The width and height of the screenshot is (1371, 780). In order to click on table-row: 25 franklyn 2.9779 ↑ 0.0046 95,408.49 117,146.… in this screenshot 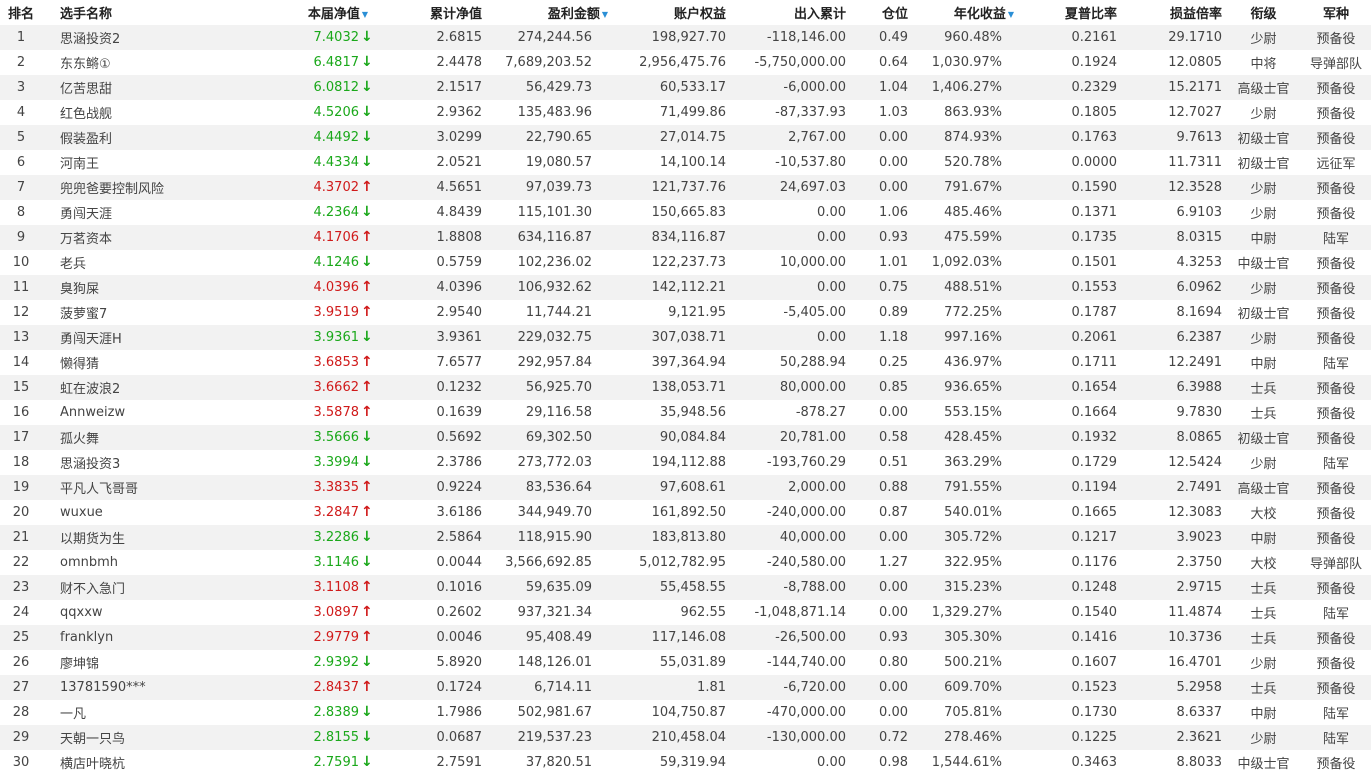, I will do `click(685, 637)`.